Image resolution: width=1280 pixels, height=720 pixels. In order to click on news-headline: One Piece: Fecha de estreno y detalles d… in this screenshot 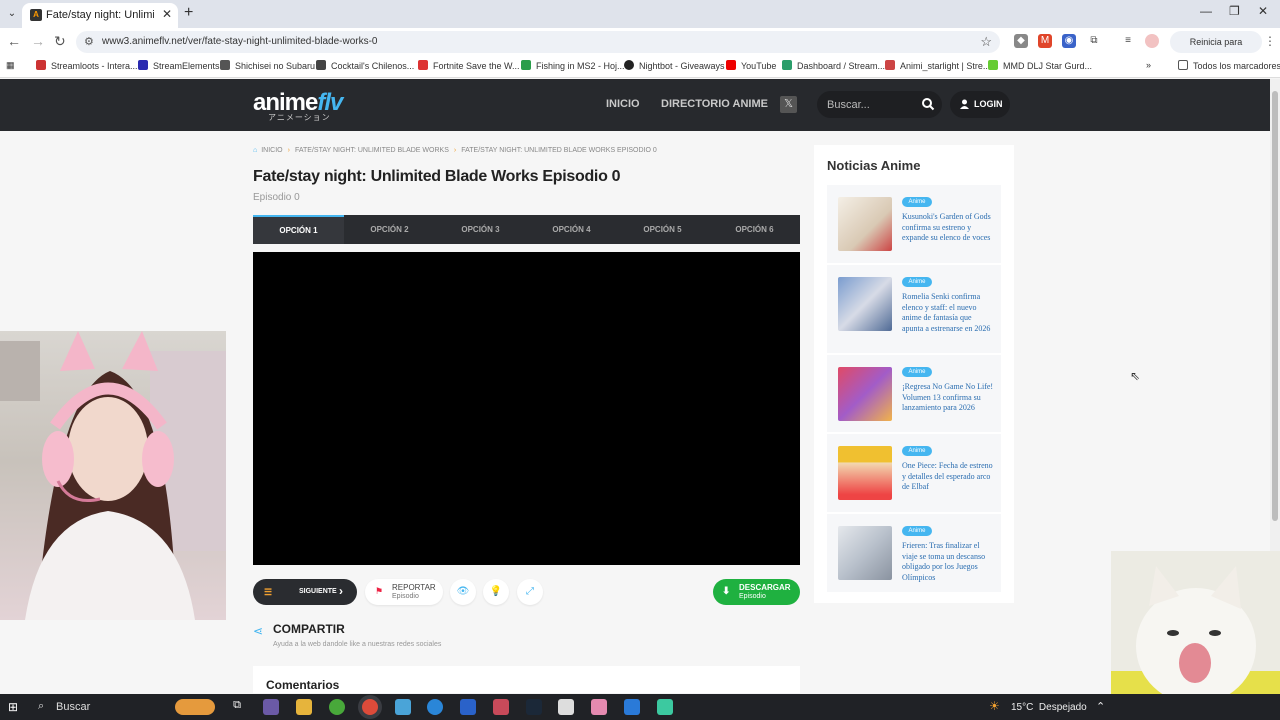, I will do `click(948, 477)`.